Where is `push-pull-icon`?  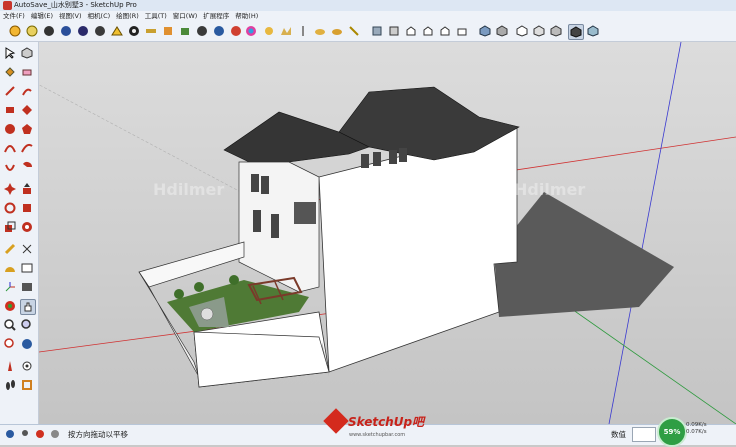
push-pull-icon is located at coordinates (27, 189).